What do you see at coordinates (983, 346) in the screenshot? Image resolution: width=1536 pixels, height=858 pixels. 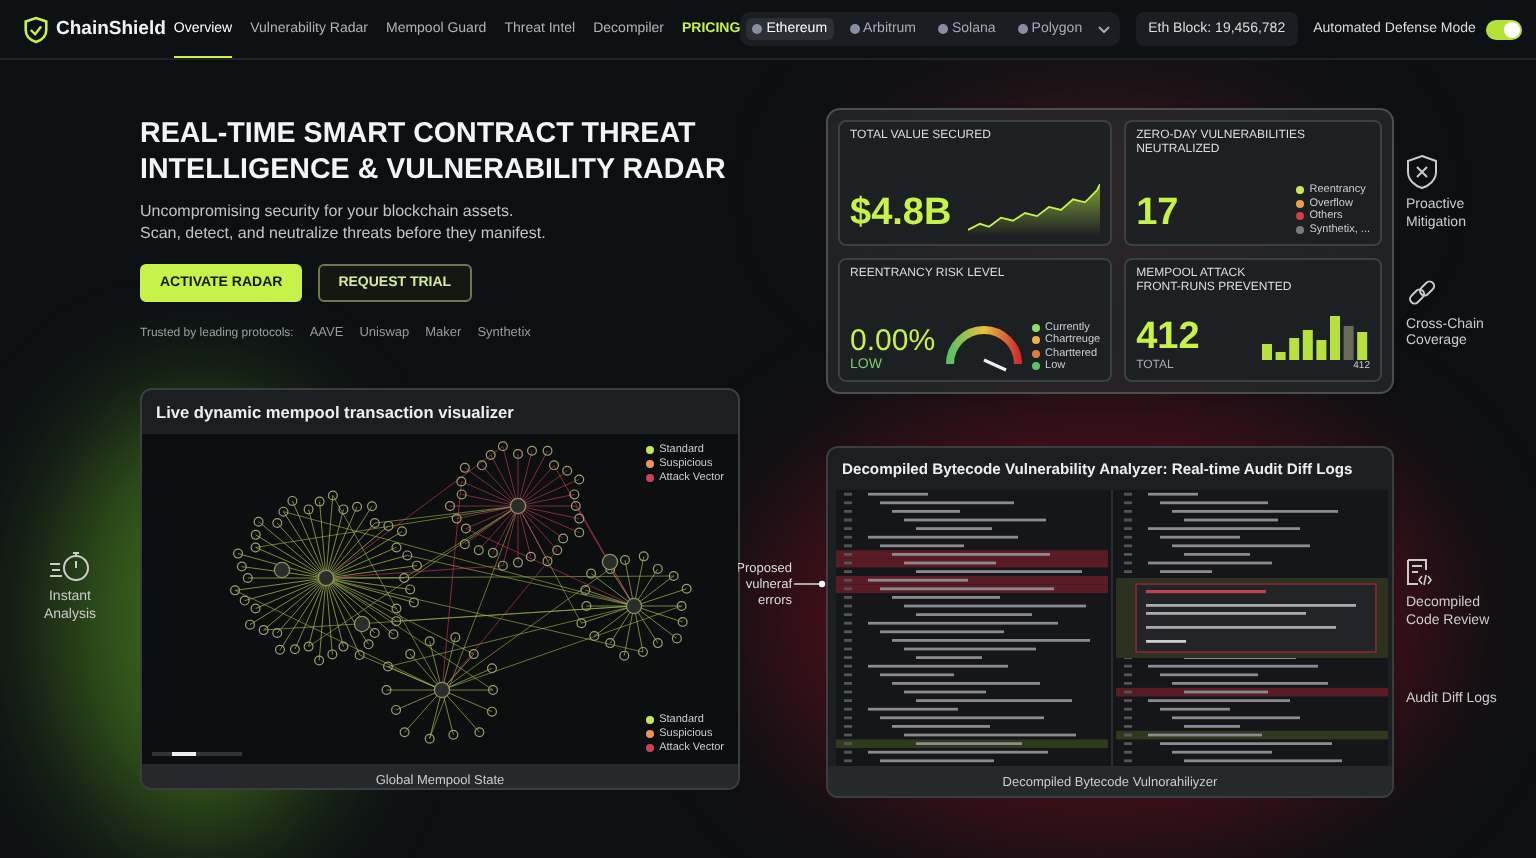 I see `gauge-drawing` at bounding box center [983, 346].